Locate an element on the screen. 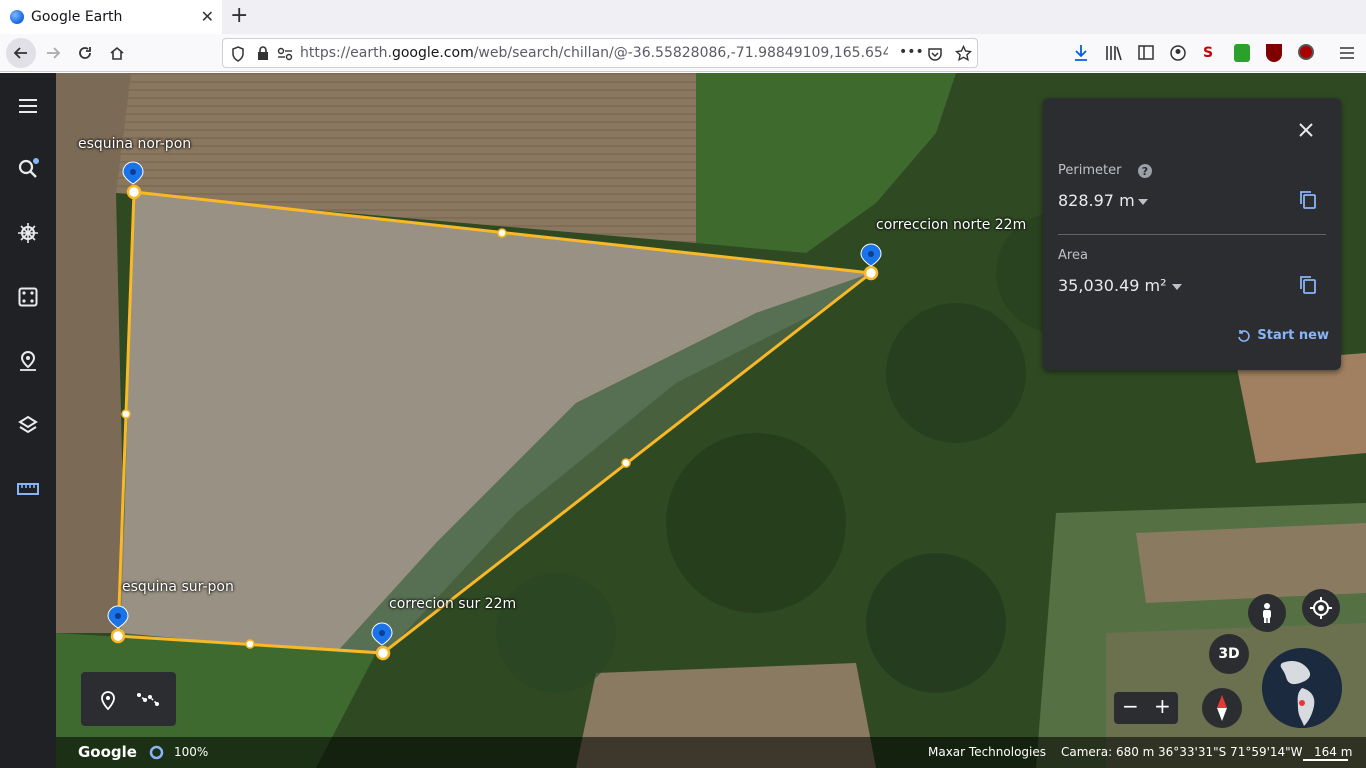  reload-icon is located at coordinates (85, 53).